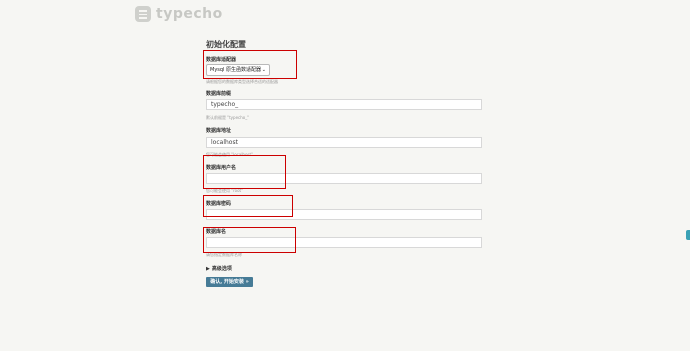 The height and width of the screenshot is (351, 690). I want to click on prefix-hint: 默认前缀是 "typecho_", so click(228, 117).